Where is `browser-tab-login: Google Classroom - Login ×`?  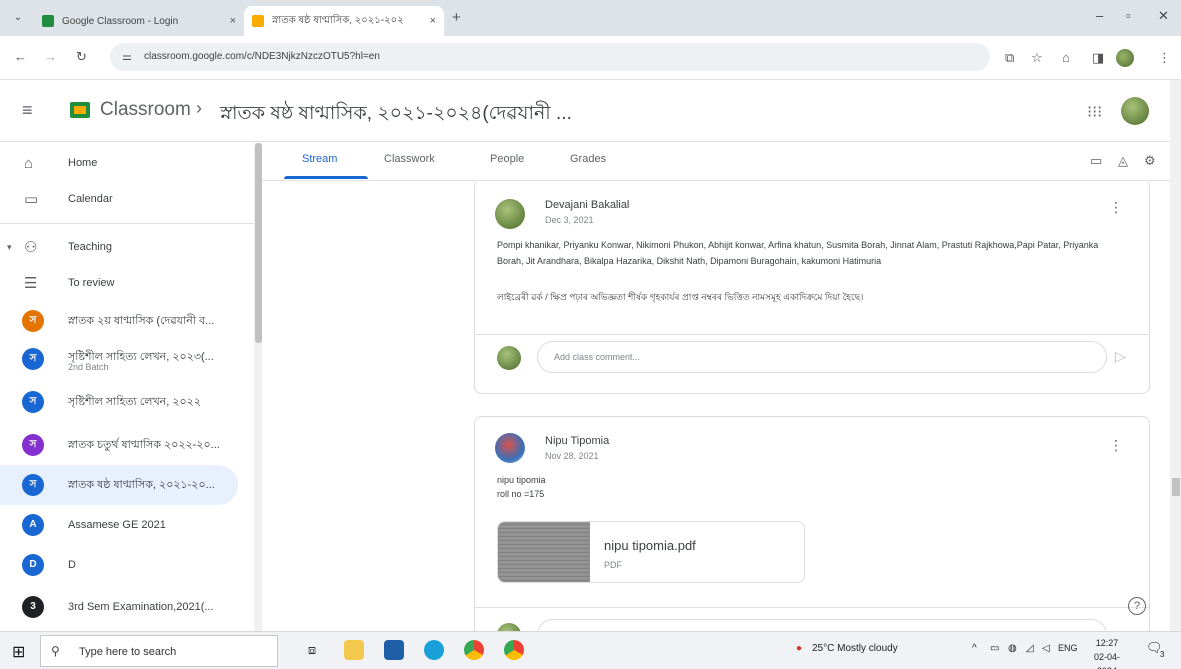
browser-tab-login: Google Classroom - Login × is located at coordinates (139, 21).